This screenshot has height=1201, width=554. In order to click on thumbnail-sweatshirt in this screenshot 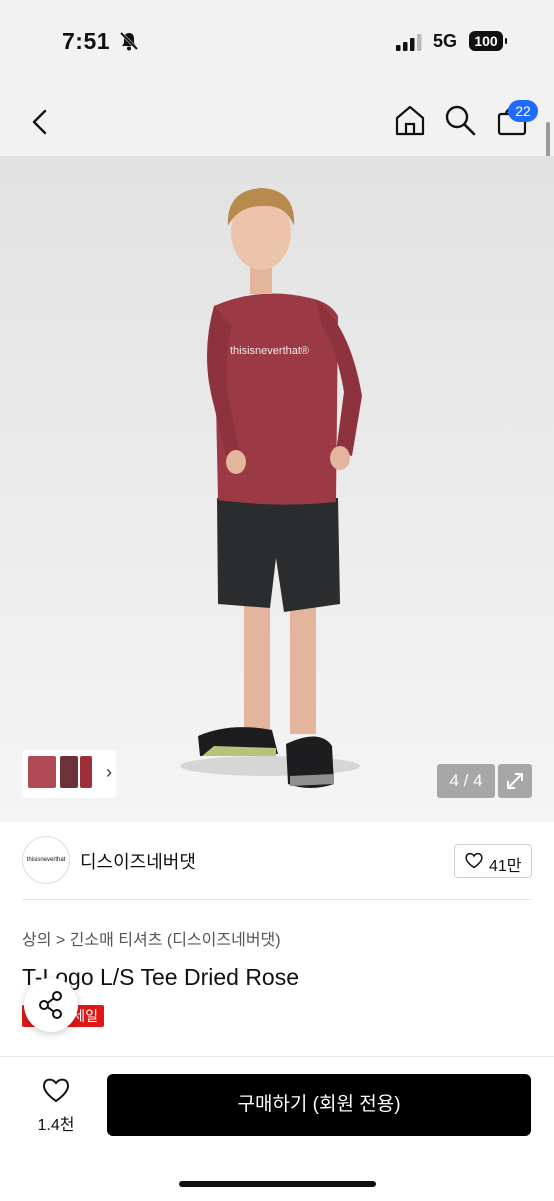, I will do `click(42, 772)`.